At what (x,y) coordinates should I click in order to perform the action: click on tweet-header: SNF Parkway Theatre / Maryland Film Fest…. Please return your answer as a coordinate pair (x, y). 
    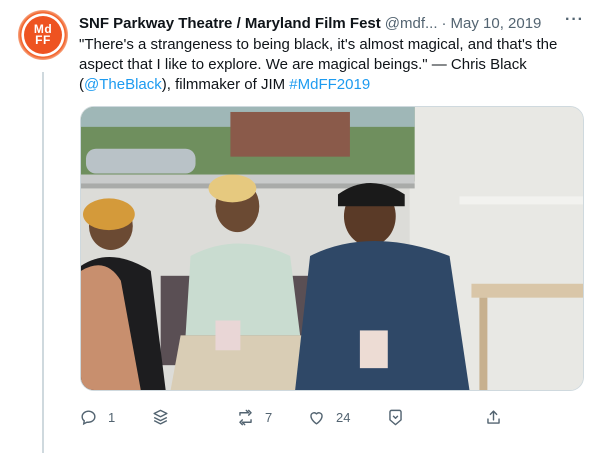
    Looking at the image, I should click on (329, 23).